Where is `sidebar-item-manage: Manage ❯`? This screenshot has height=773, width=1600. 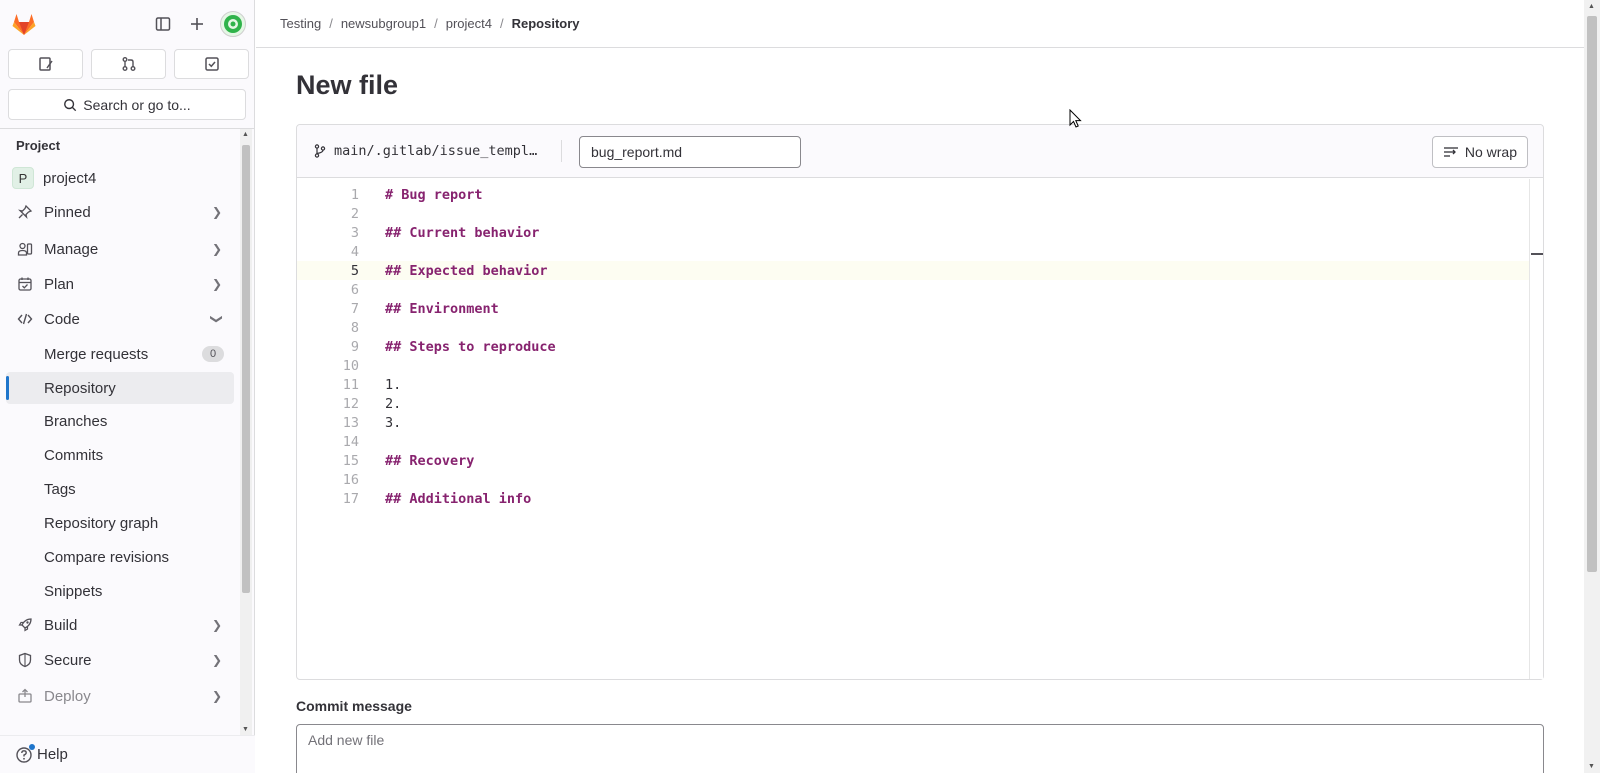
sidebar-item-manage: Manage ❯ is located at coordinates (120, 249).